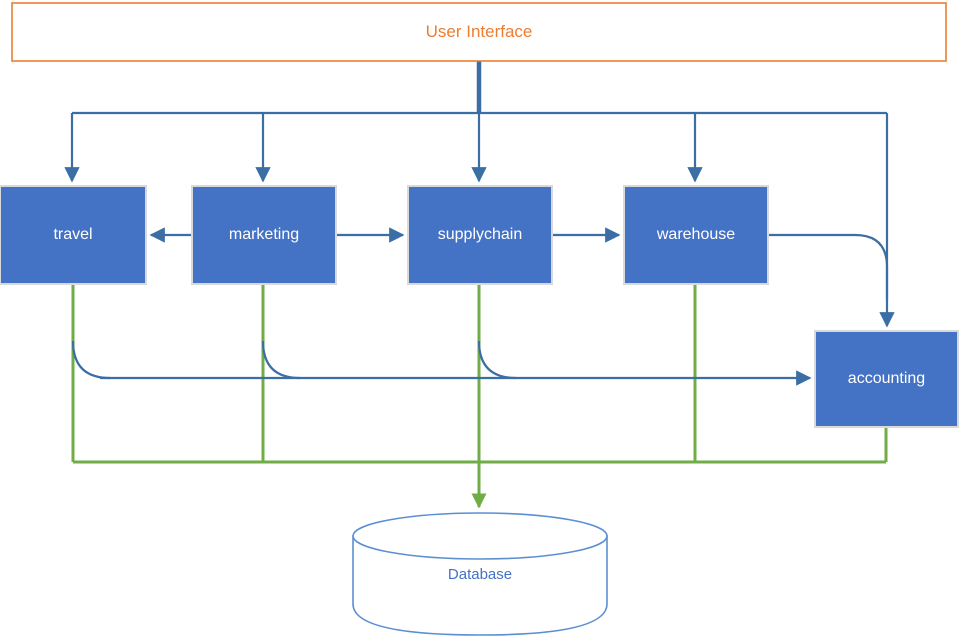  Describe the element at coordinates (886, 379) in the screenshot. I see `node-accounting` at that location.